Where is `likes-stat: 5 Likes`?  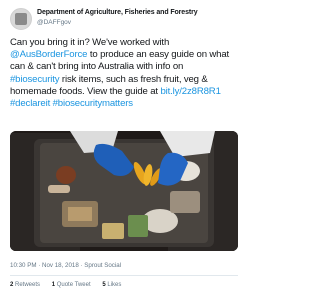
likes-stat: 5 Likes is located at coordinates (111, 285).